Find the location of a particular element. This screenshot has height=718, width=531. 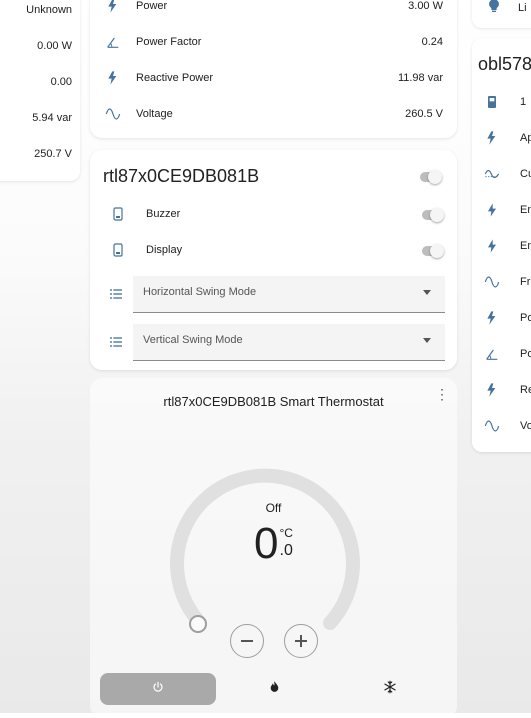

right-row: Fr is located at coordinates (501, 282).